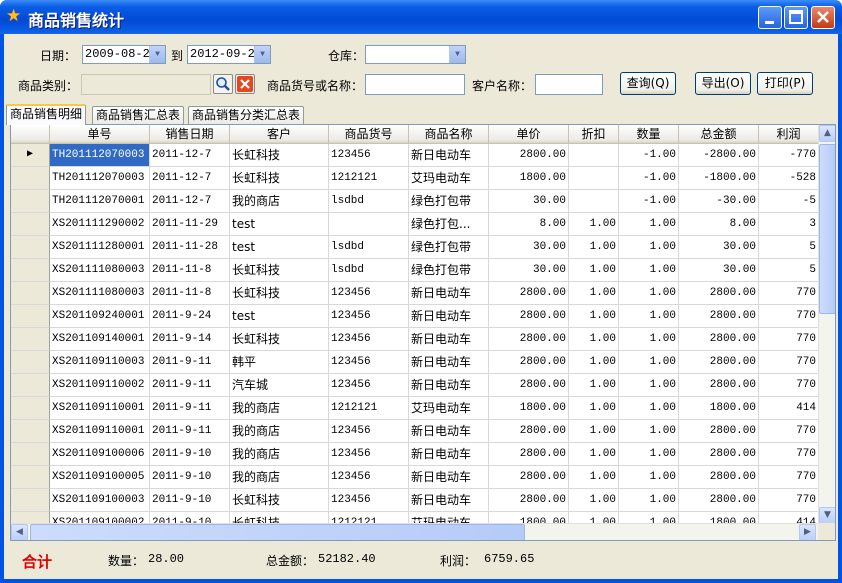  I want to click on horizontal-scrollbar: ◀ ▶, so click(415, 531).